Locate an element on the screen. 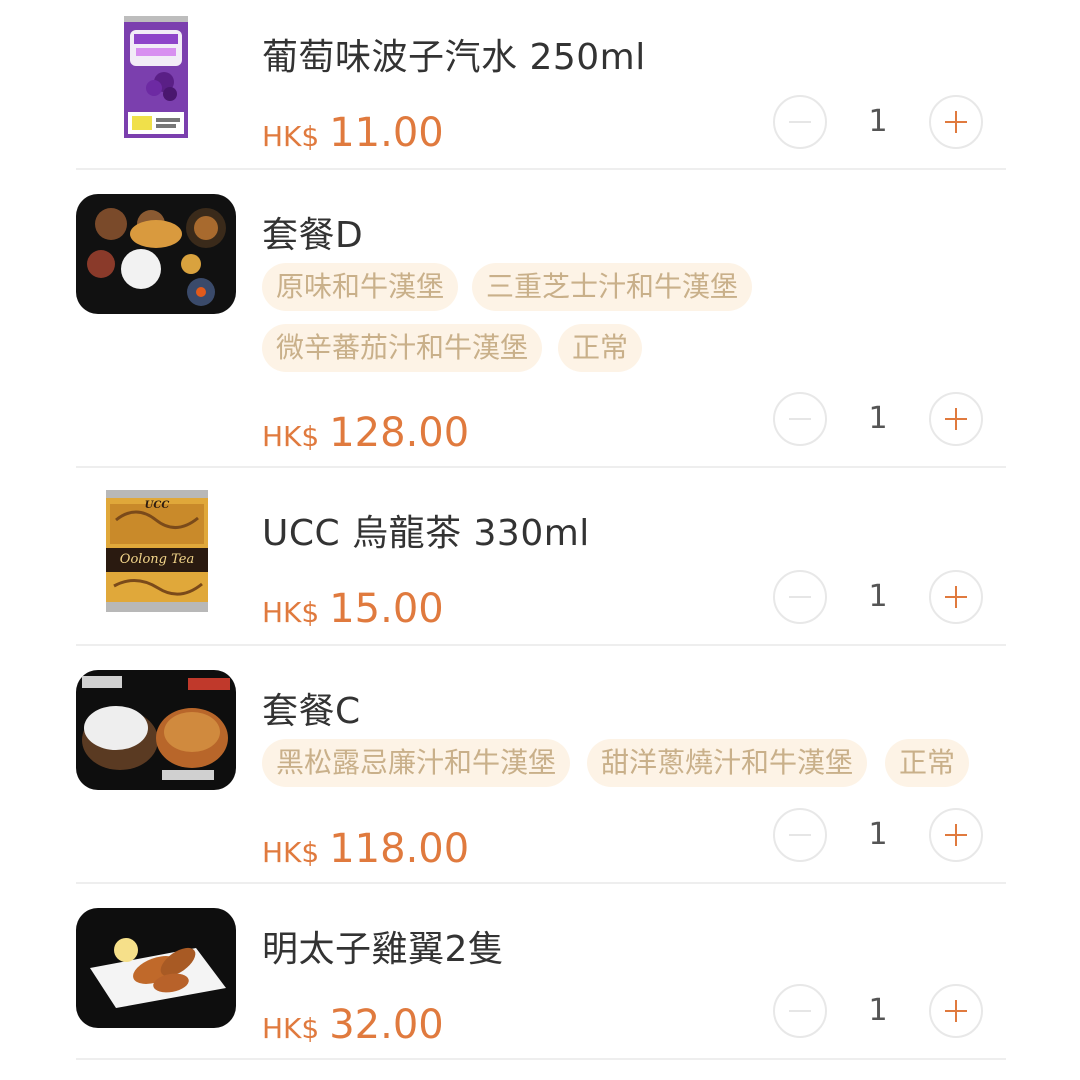 The image size is (1080, 1080). item-name: 套餐C is located at coordinates (311, 711).